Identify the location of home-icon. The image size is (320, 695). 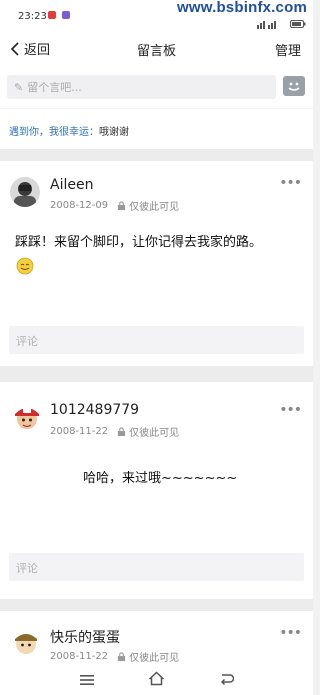
(156, 678).